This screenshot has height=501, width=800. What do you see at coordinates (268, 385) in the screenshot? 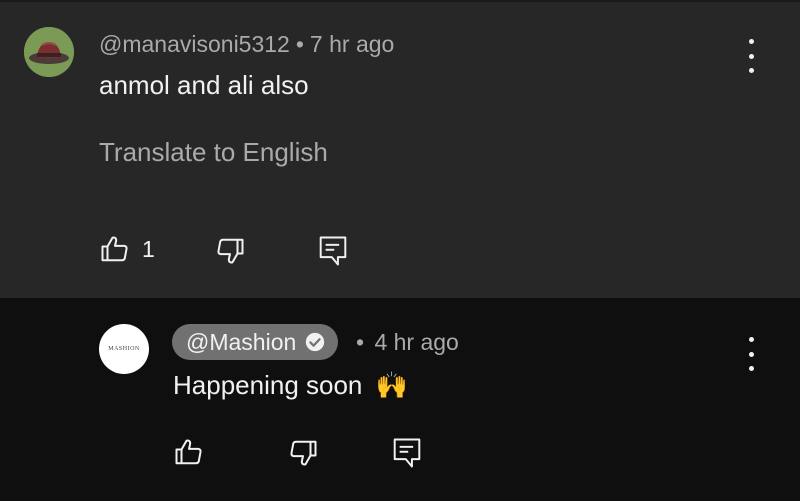
I see `reply-text: Happening soon` at bounding box center [268, 385].